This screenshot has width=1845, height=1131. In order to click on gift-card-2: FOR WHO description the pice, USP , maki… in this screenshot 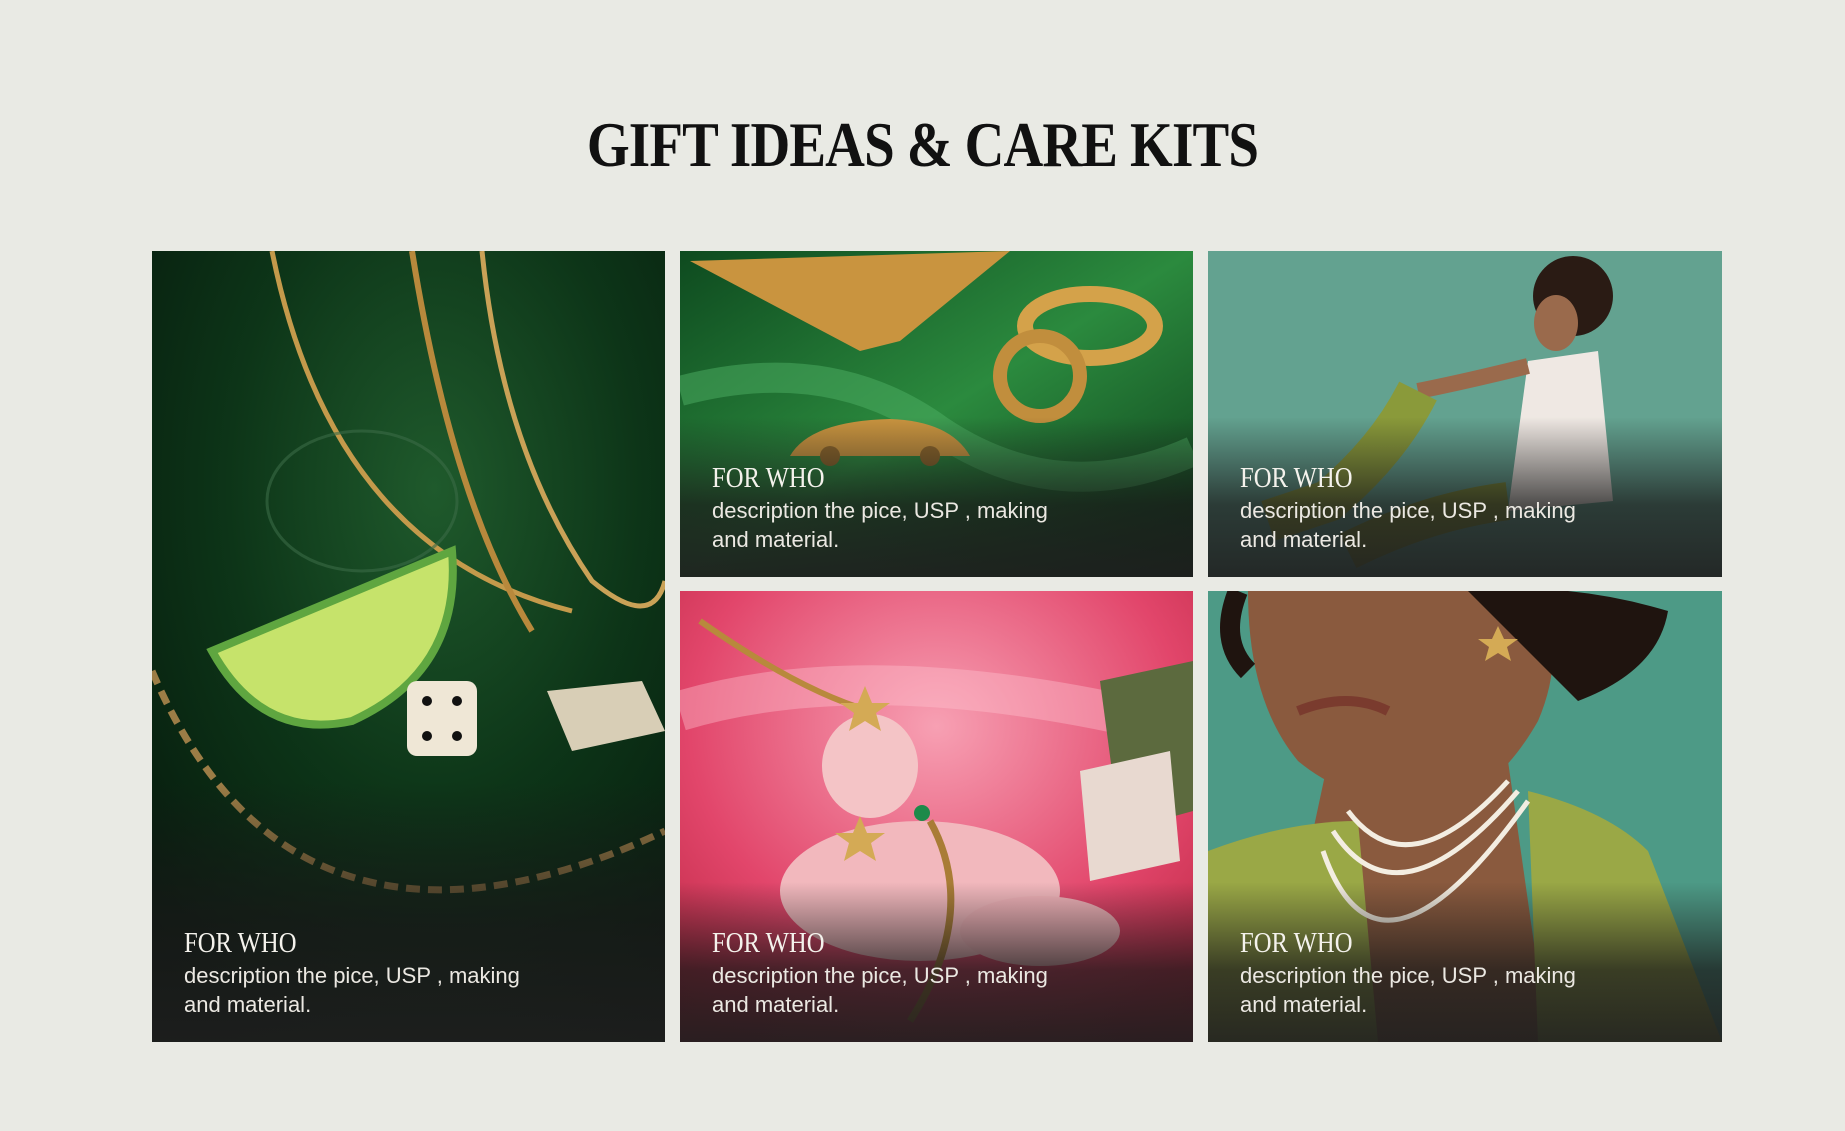, I will do `click(936, 414)`.